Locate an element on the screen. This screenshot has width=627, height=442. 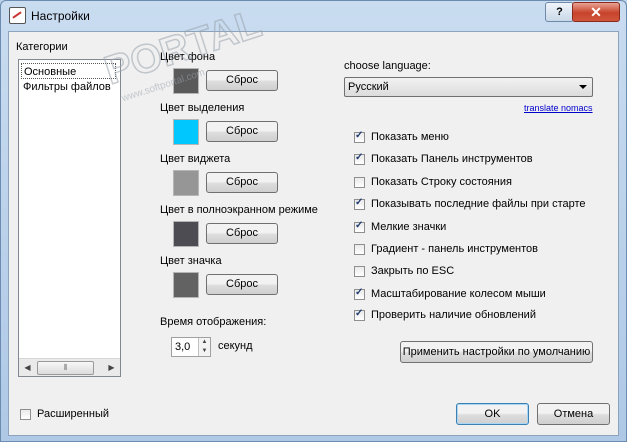
horizontal-scrollbar: ◀ ⦀ ▶ is located at coordinates (69, 367).